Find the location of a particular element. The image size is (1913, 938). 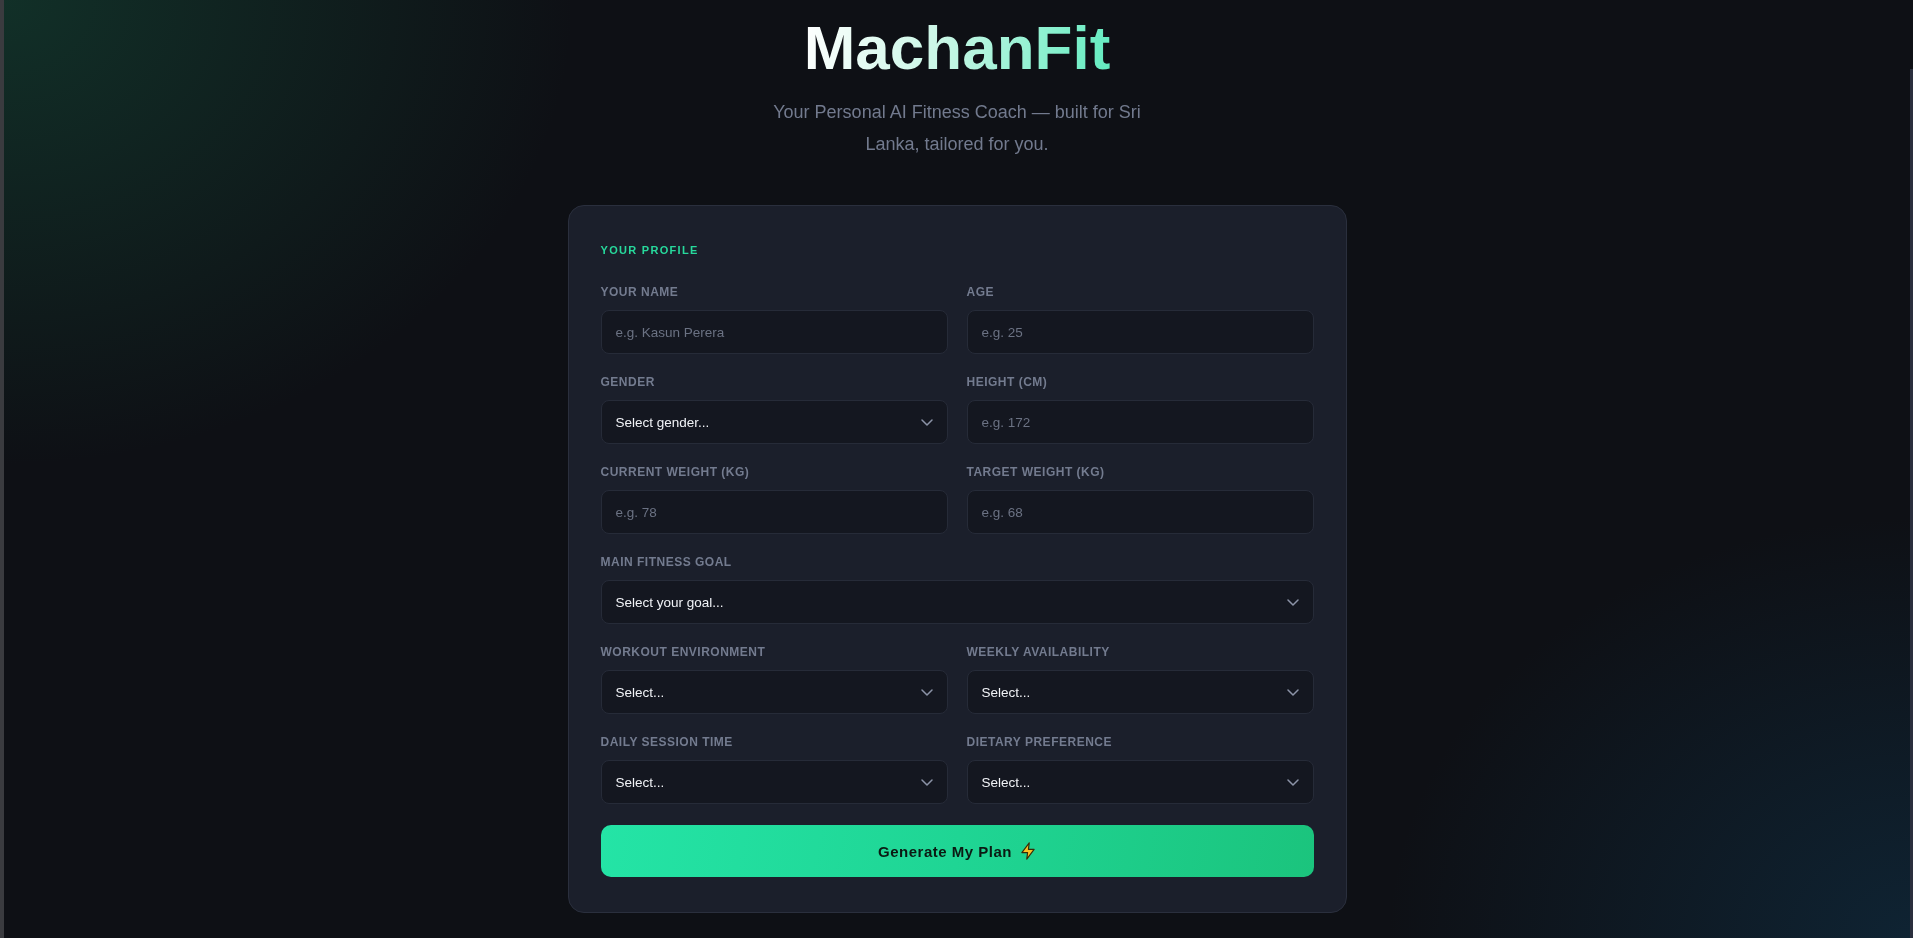

scrollbar-thumb is located at coordinates (1911, 503).